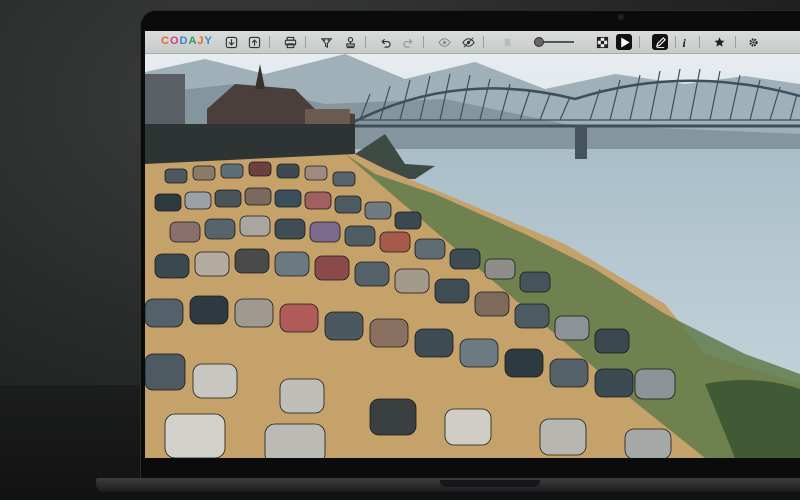  I want to click on print-button, so click(290, 42).